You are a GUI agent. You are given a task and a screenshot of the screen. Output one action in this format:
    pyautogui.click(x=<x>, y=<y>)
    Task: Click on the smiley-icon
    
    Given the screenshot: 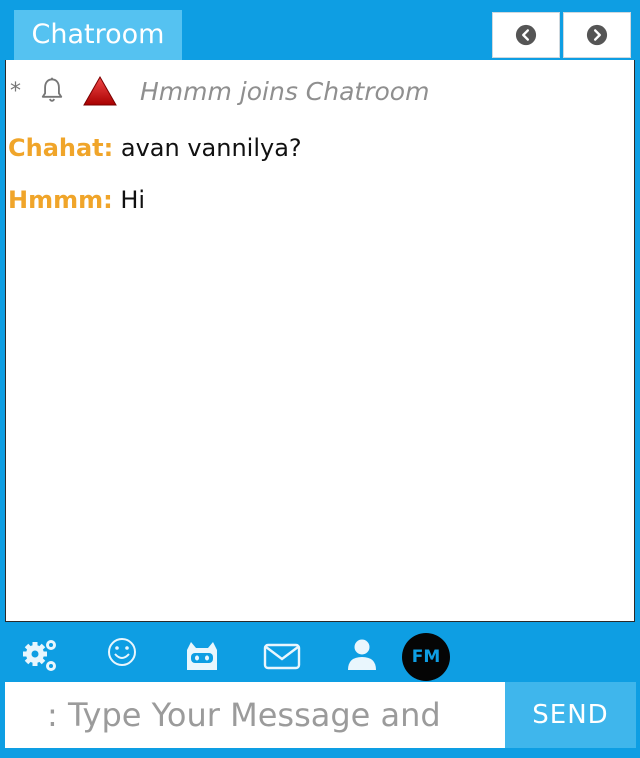 What is the action you would take?
    pyautogui.click(x=122, y=652)
    